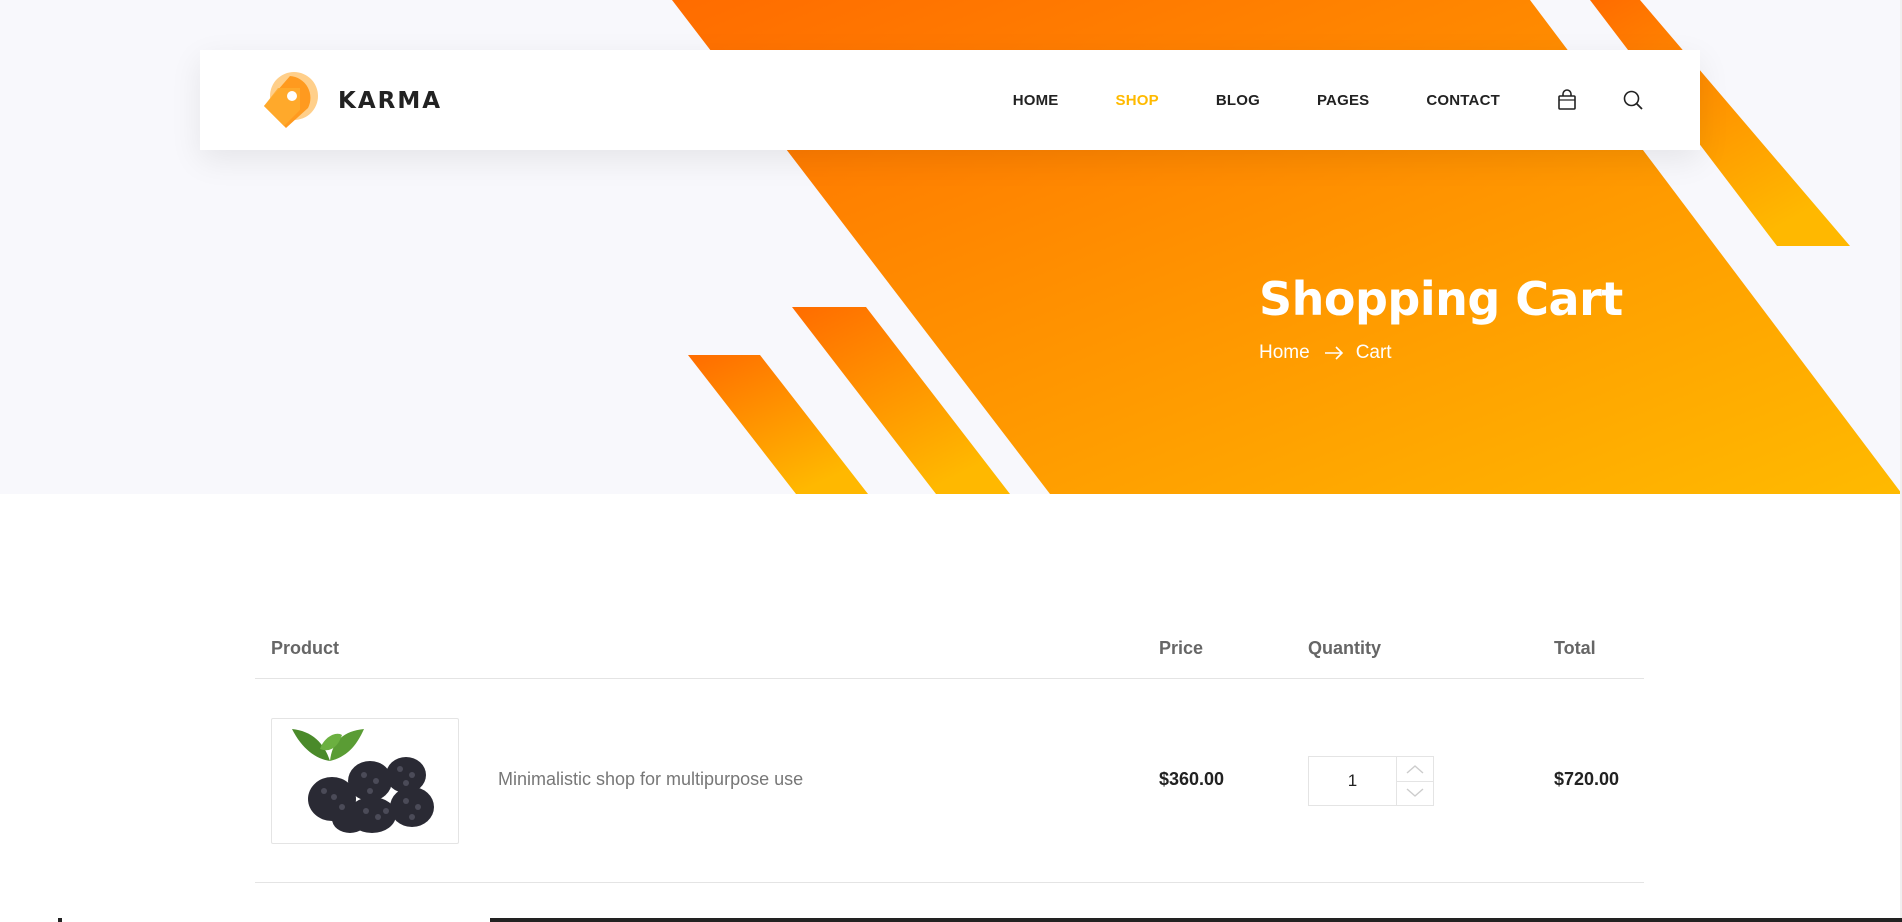 Image resolution: width=1902 pixels, height=922 pixels. I want to click on breadcrumb-home-link: Home, so click(1284, 353).